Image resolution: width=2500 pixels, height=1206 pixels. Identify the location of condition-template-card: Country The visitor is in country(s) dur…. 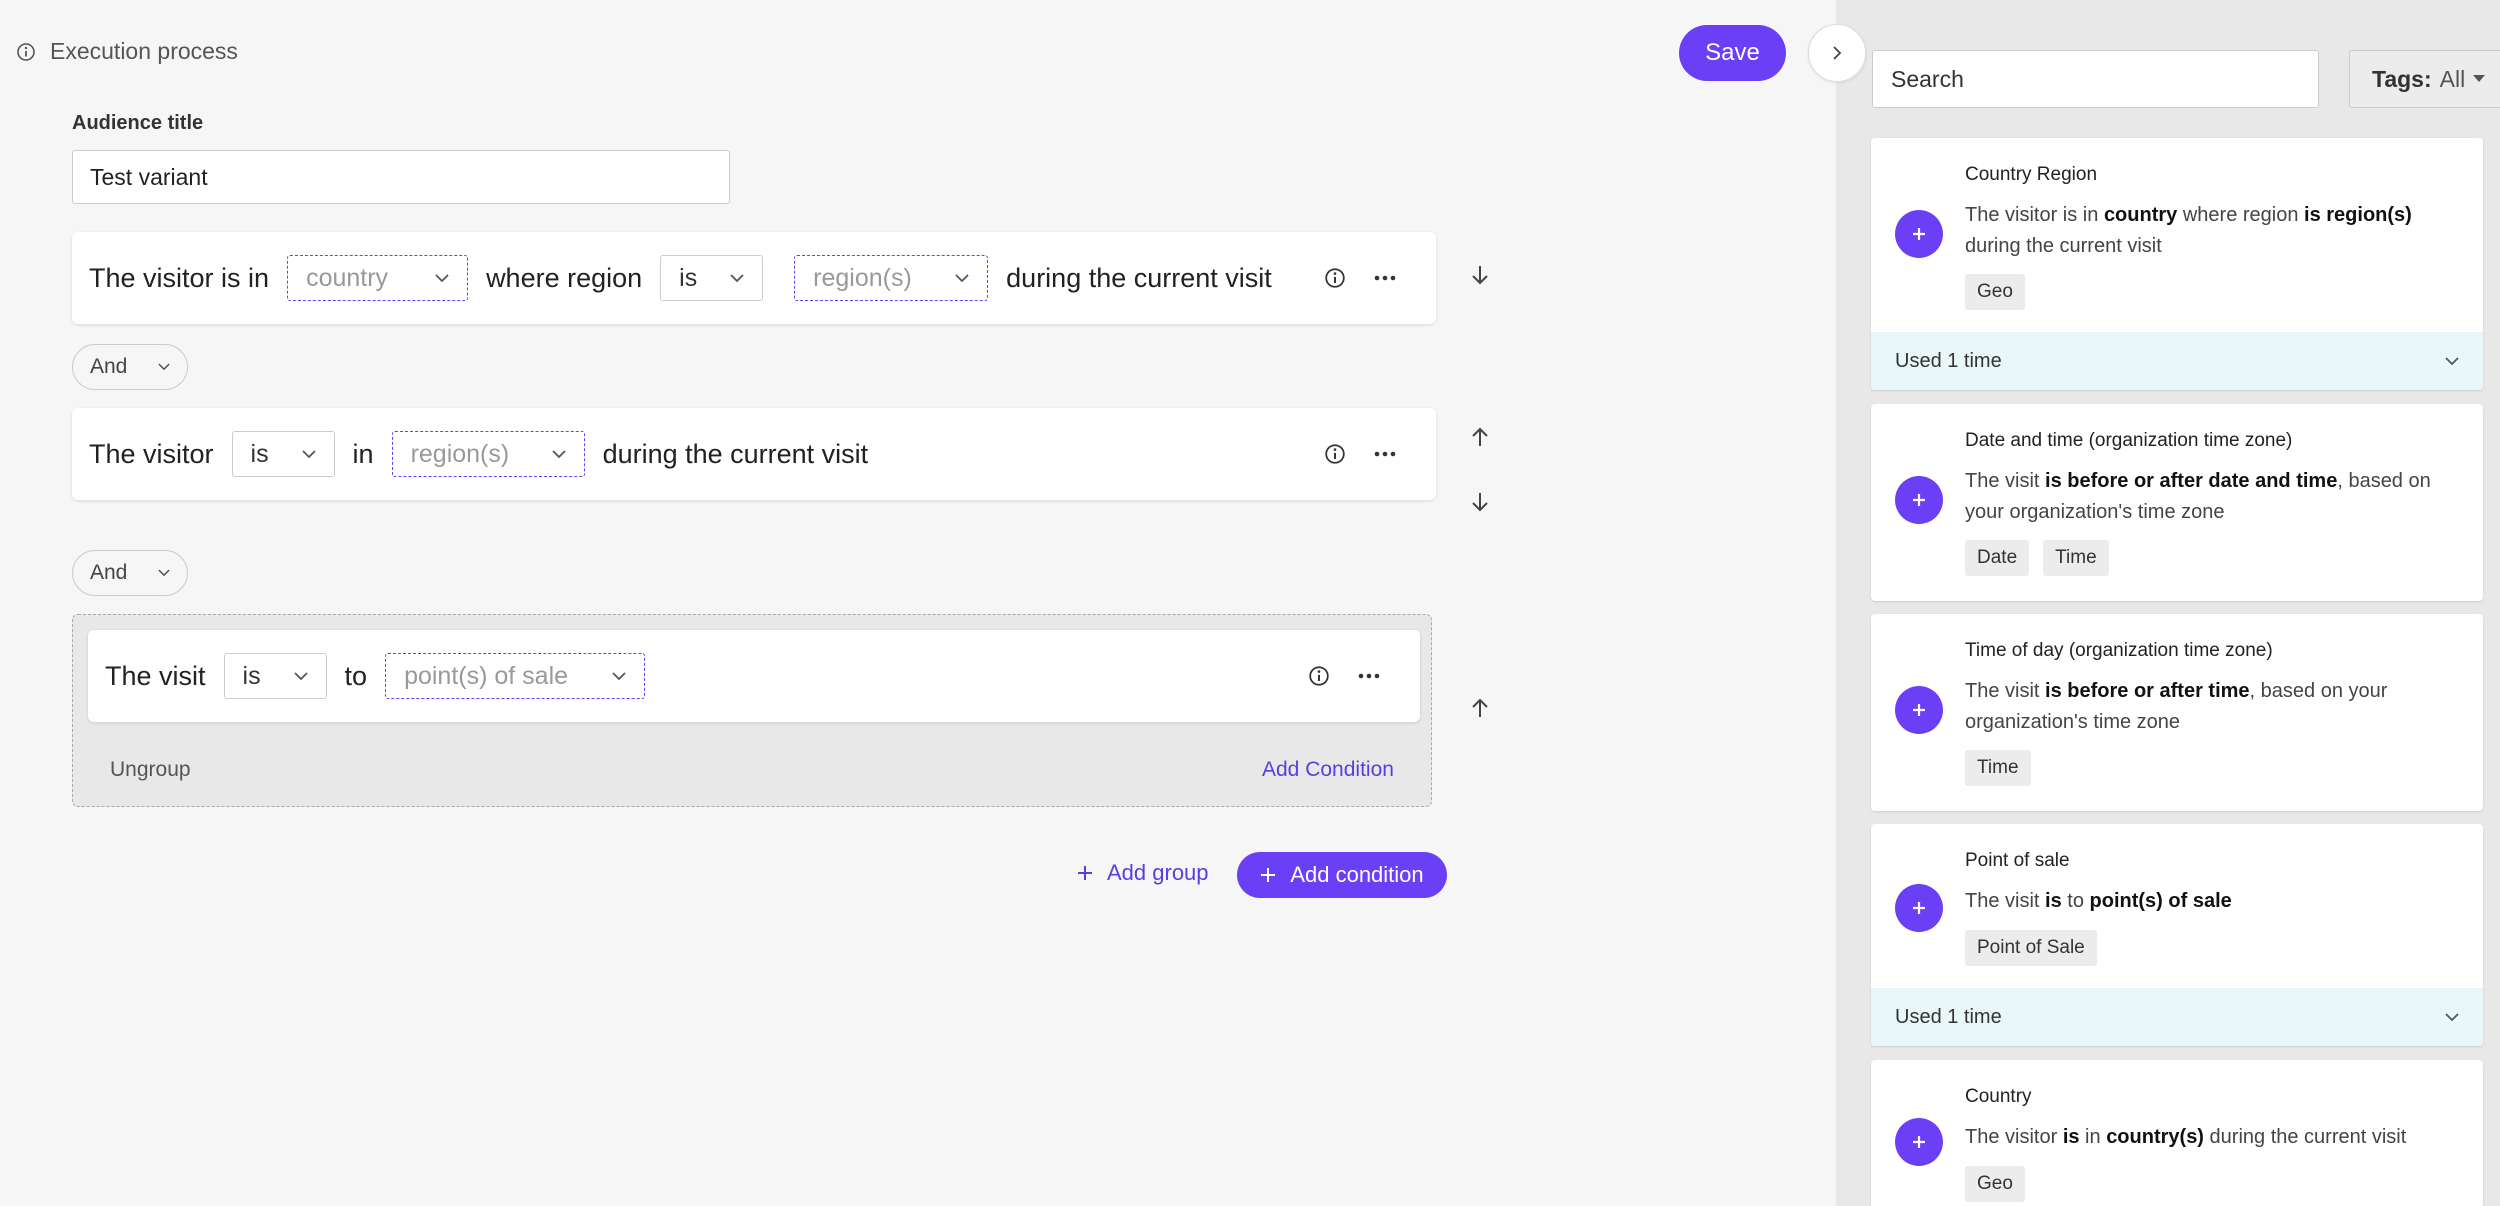
(2177, 1133).